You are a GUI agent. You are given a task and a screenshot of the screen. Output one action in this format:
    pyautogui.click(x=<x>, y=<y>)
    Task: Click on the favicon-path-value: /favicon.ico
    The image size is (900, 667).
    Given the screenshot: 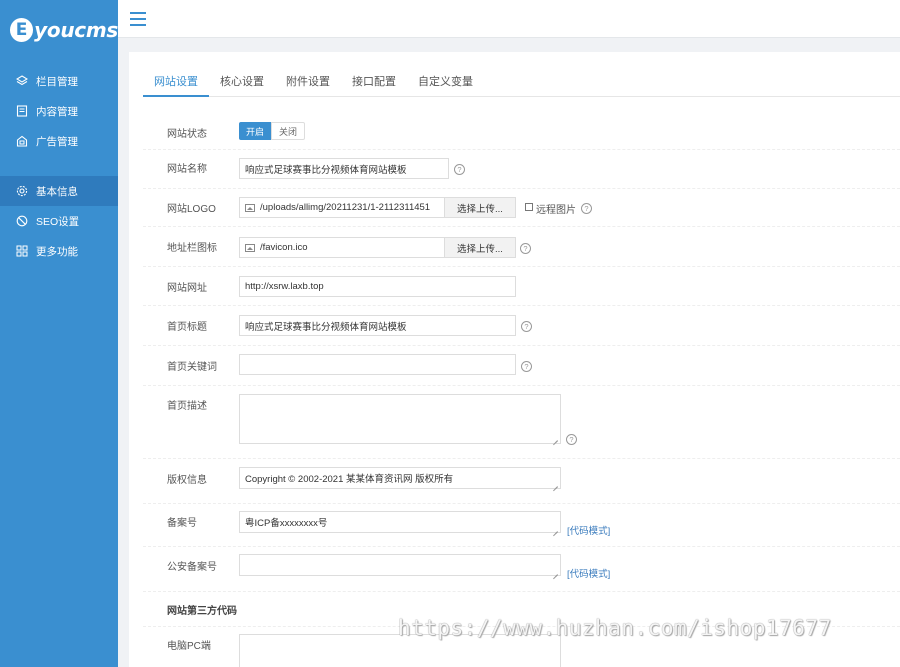 What is the action you would take?
    pyautogui.click(x=284, y=247)
    